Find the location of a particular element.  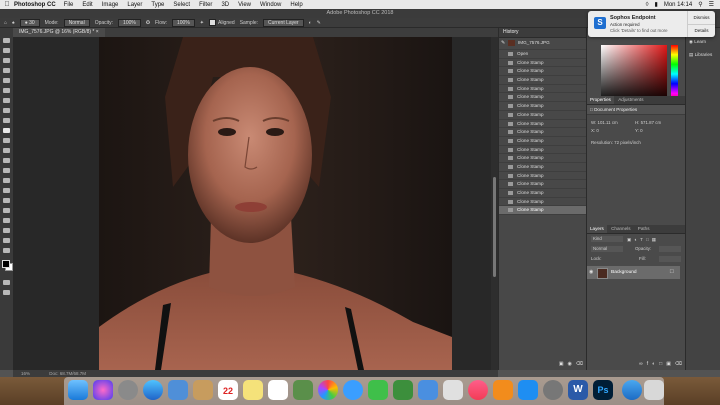

close-icon: × is located at coordinates (97, 32).